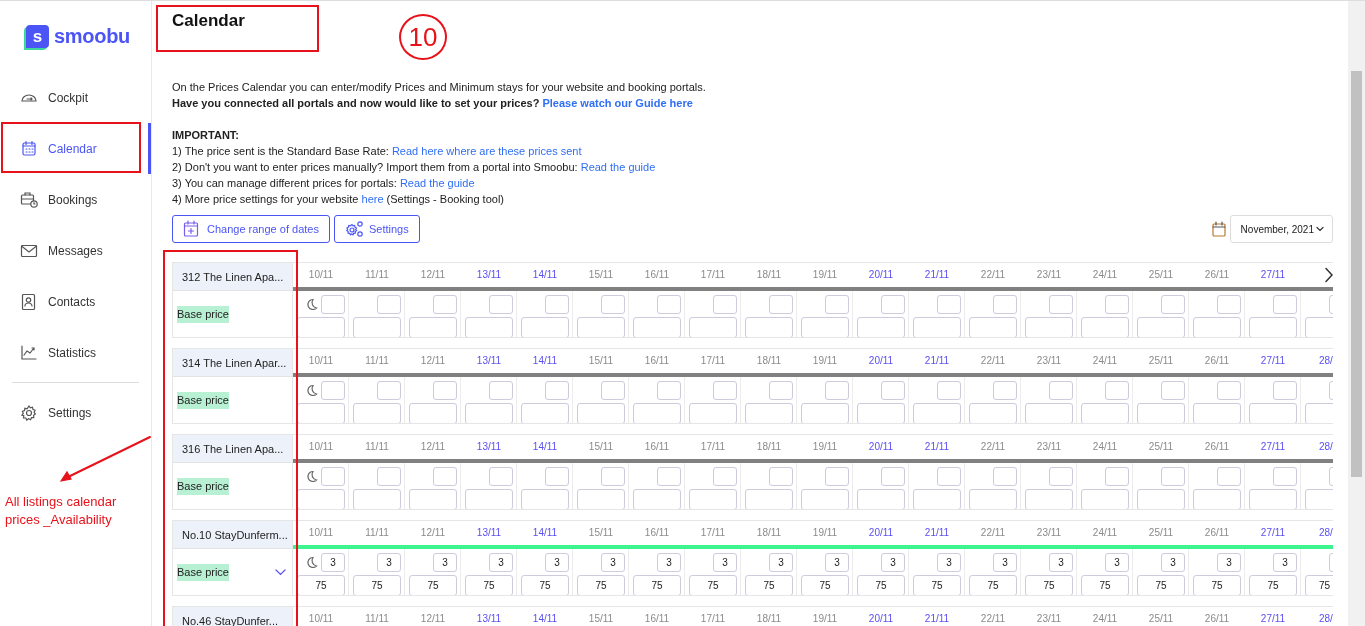 This screenshot has height=626, width=1365. What do you see at coordinates (486, 151) in the screenshot?
I see `note-link: Read here where are these prices sent` at bounding box center [486, 151].